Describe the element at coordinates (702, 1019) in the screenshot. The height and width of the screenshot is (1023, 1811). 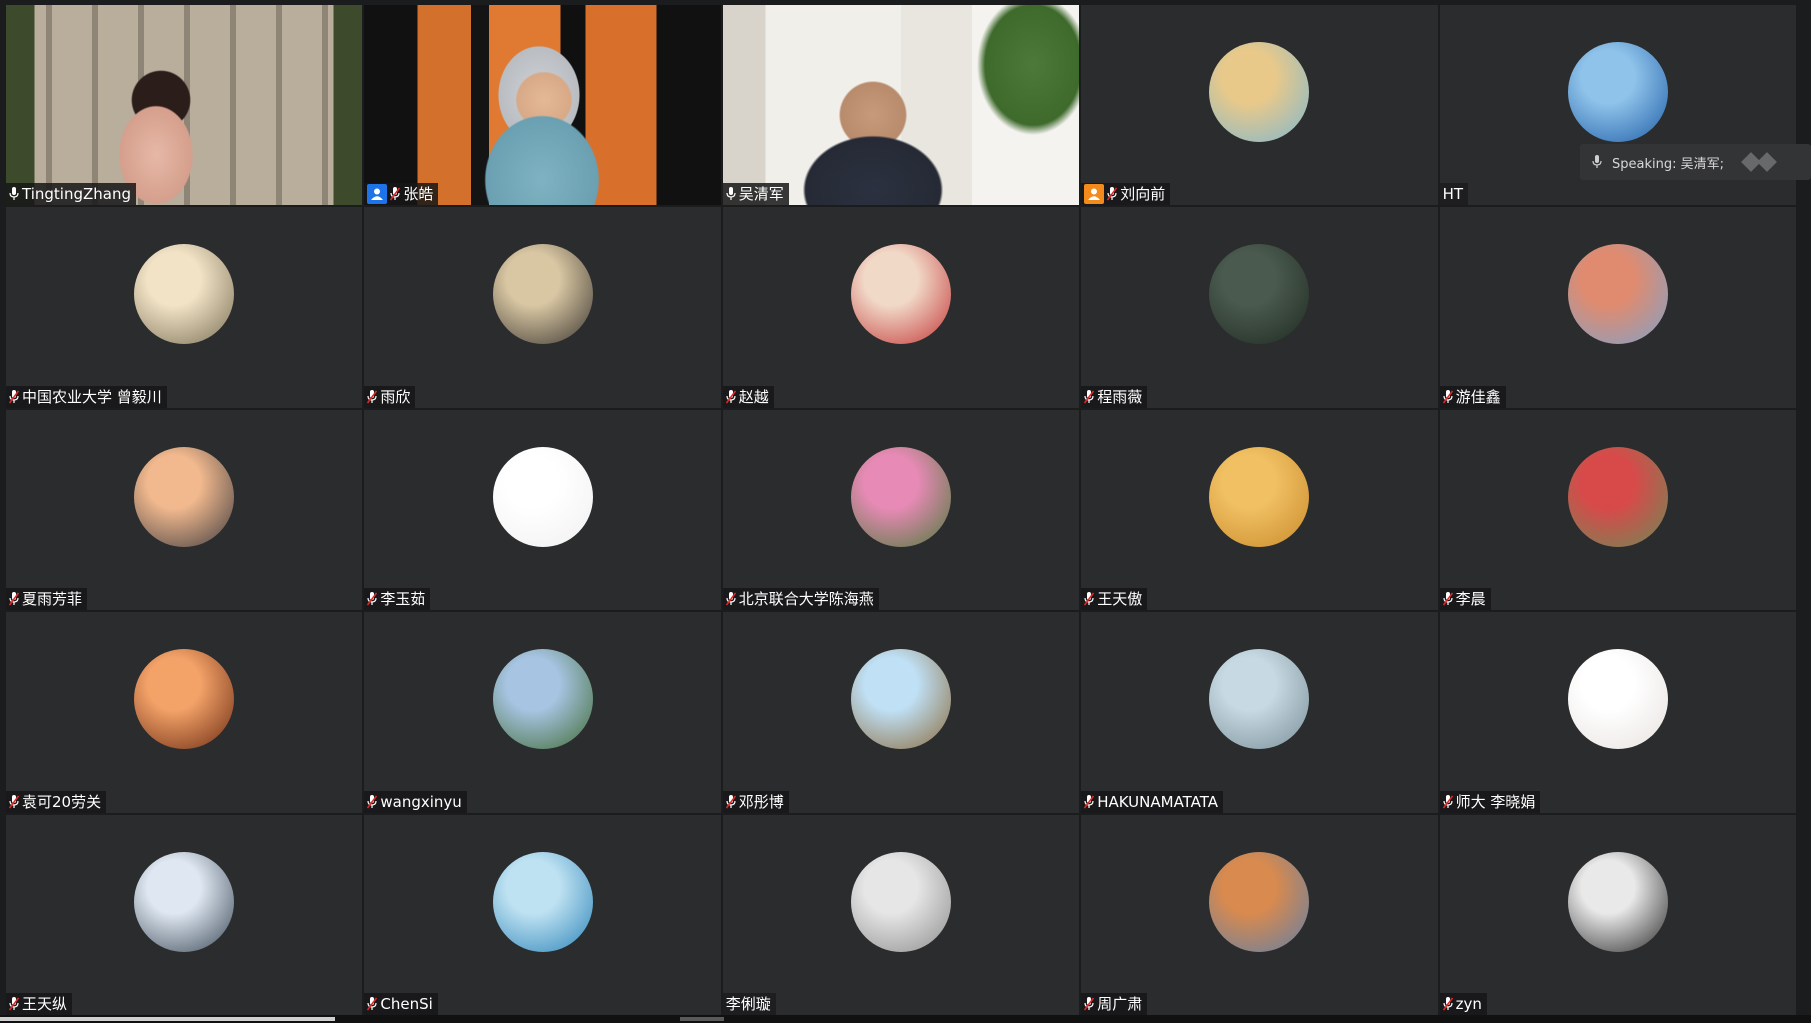
I see `scrollbar-marker` at that location.